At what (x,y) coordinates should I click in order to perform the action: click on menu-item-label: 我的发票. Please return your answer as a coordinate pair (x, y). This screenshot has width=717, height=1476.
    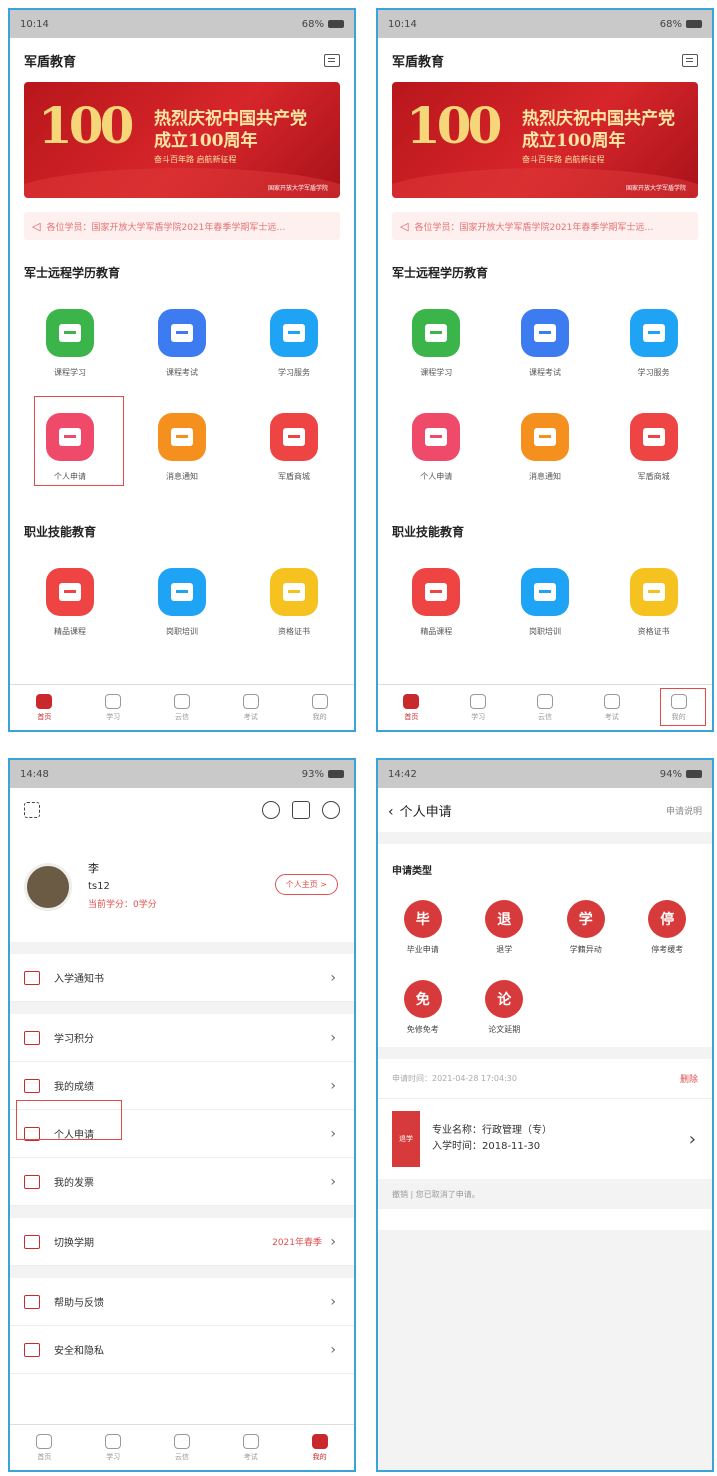
    Looking at the image, I should click on (74, 1183).